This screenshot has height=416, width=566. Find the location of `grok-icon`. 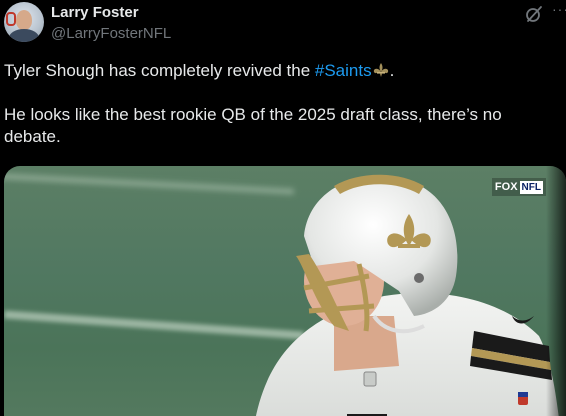

grok-icon is located at coordinates (534, 14).